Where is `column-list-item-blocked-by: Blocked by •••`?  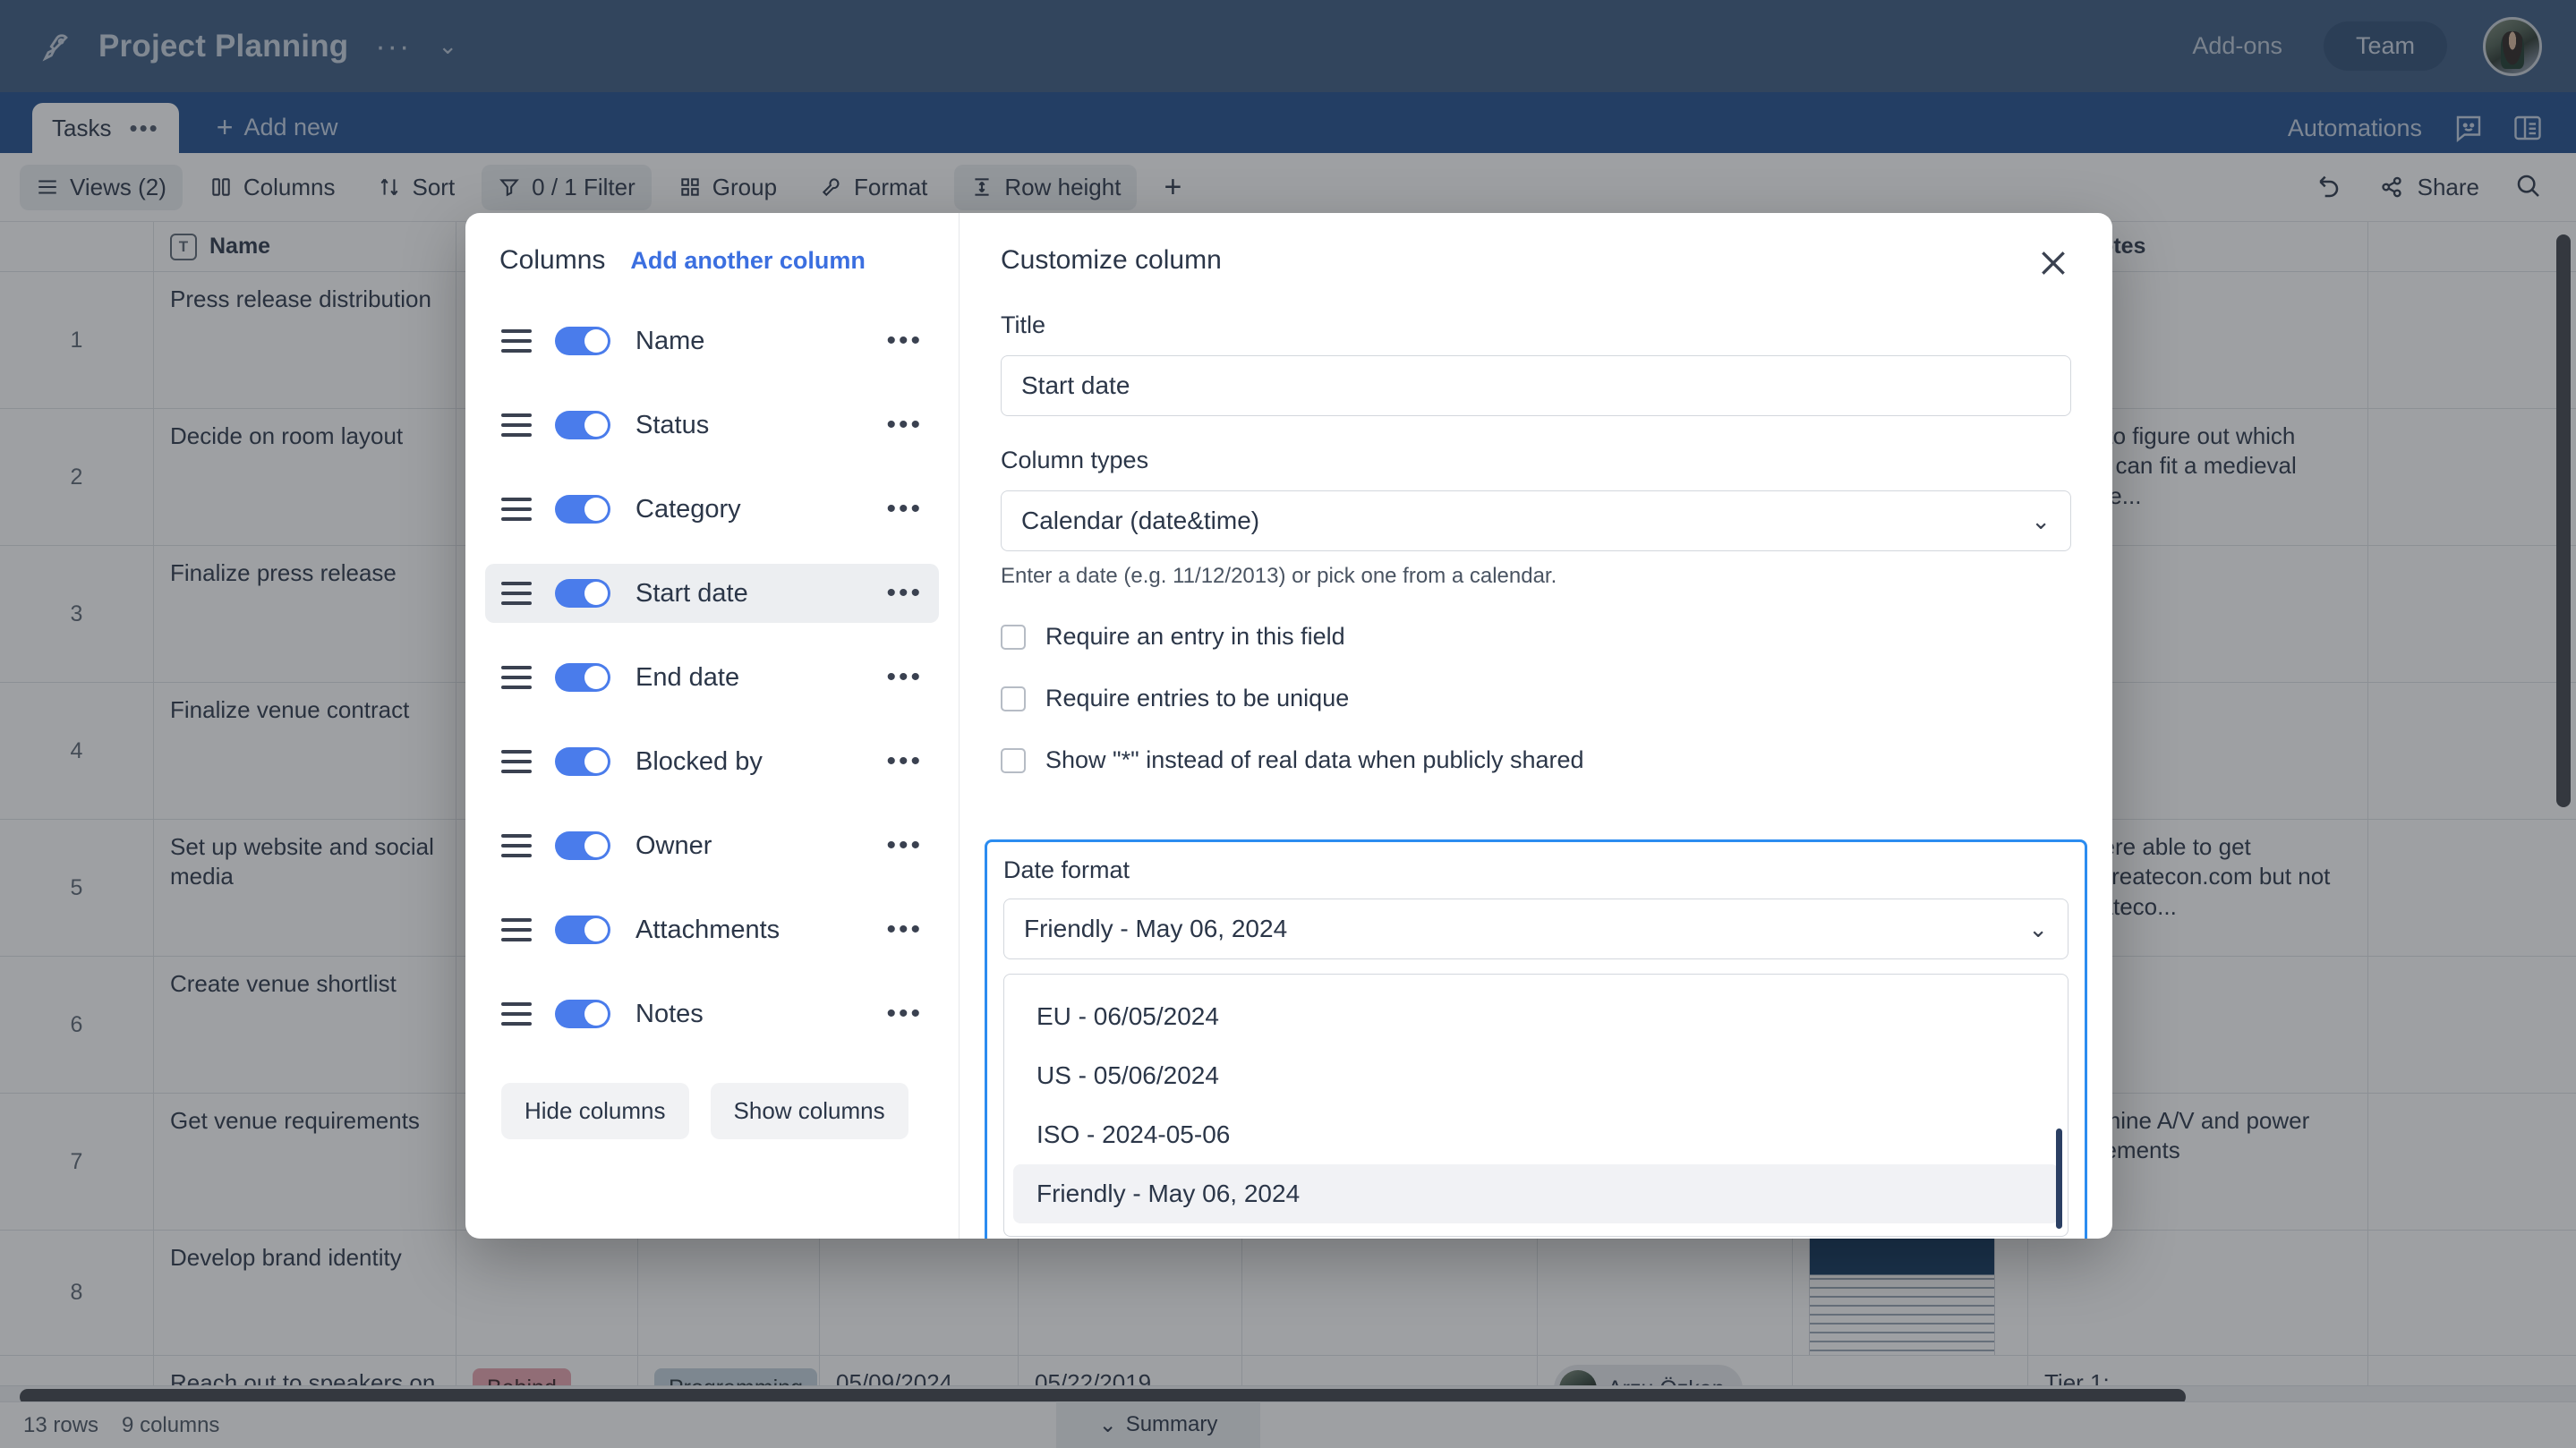 column-list-item-blocked-by: Blocked by ••• is located at coordinates (712, 761).